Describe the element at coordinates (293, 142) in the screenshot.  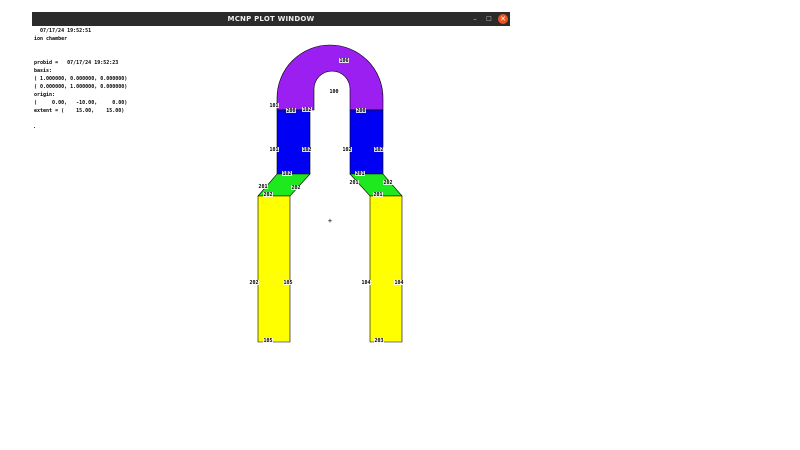
I see `left-upper-leg` at that location.